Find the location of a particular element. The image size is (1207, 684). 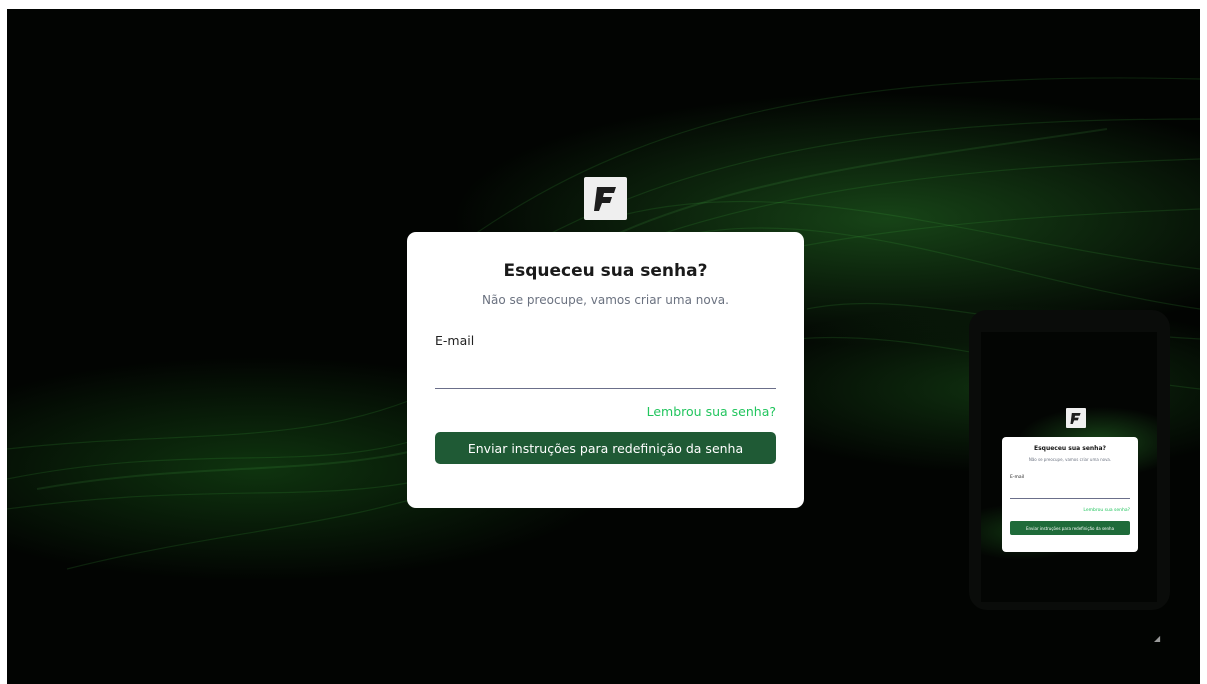

mobile-subtitle: Não se preocupe, vamos criar uma nova. is located at coordinates (1070, 459).